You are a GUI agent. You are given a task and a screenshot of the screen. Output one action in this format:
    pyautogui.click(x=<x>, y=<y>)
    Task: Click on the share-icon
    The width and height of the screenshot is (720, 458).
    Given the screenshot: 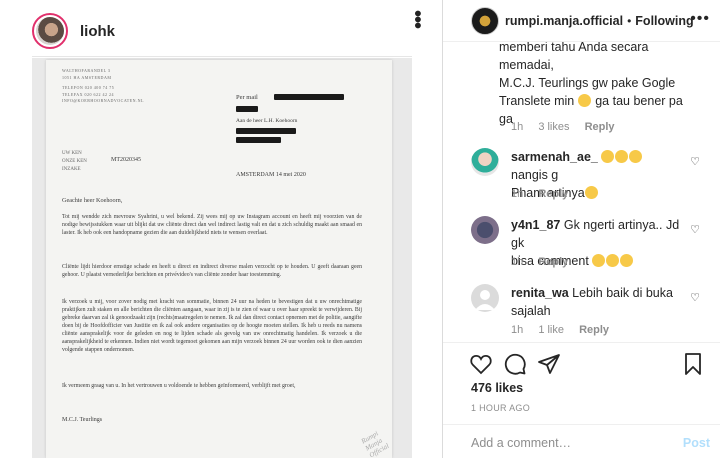 What is the action you would take?
    pyautogui.click(x=549, y=364)
    